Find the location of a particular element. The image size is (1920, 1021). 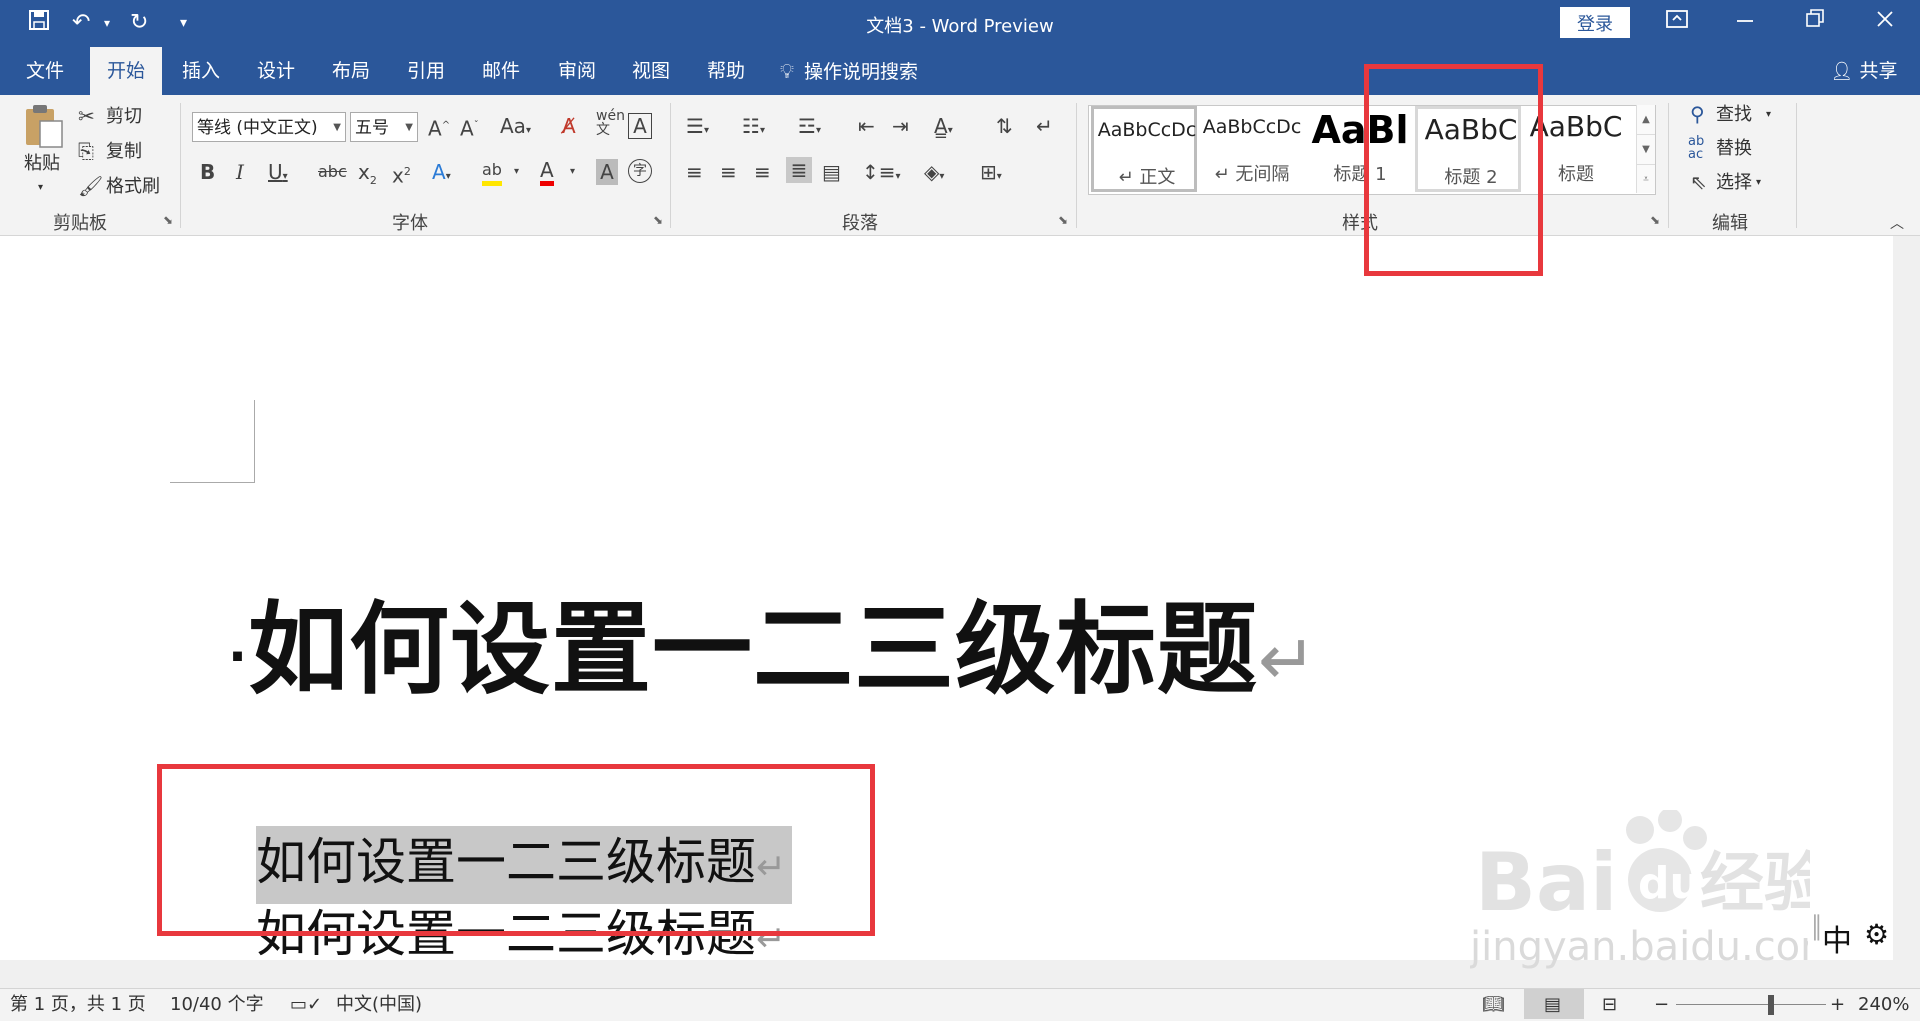

grow-font-icon: A^ is located at coordinates (439, 127).